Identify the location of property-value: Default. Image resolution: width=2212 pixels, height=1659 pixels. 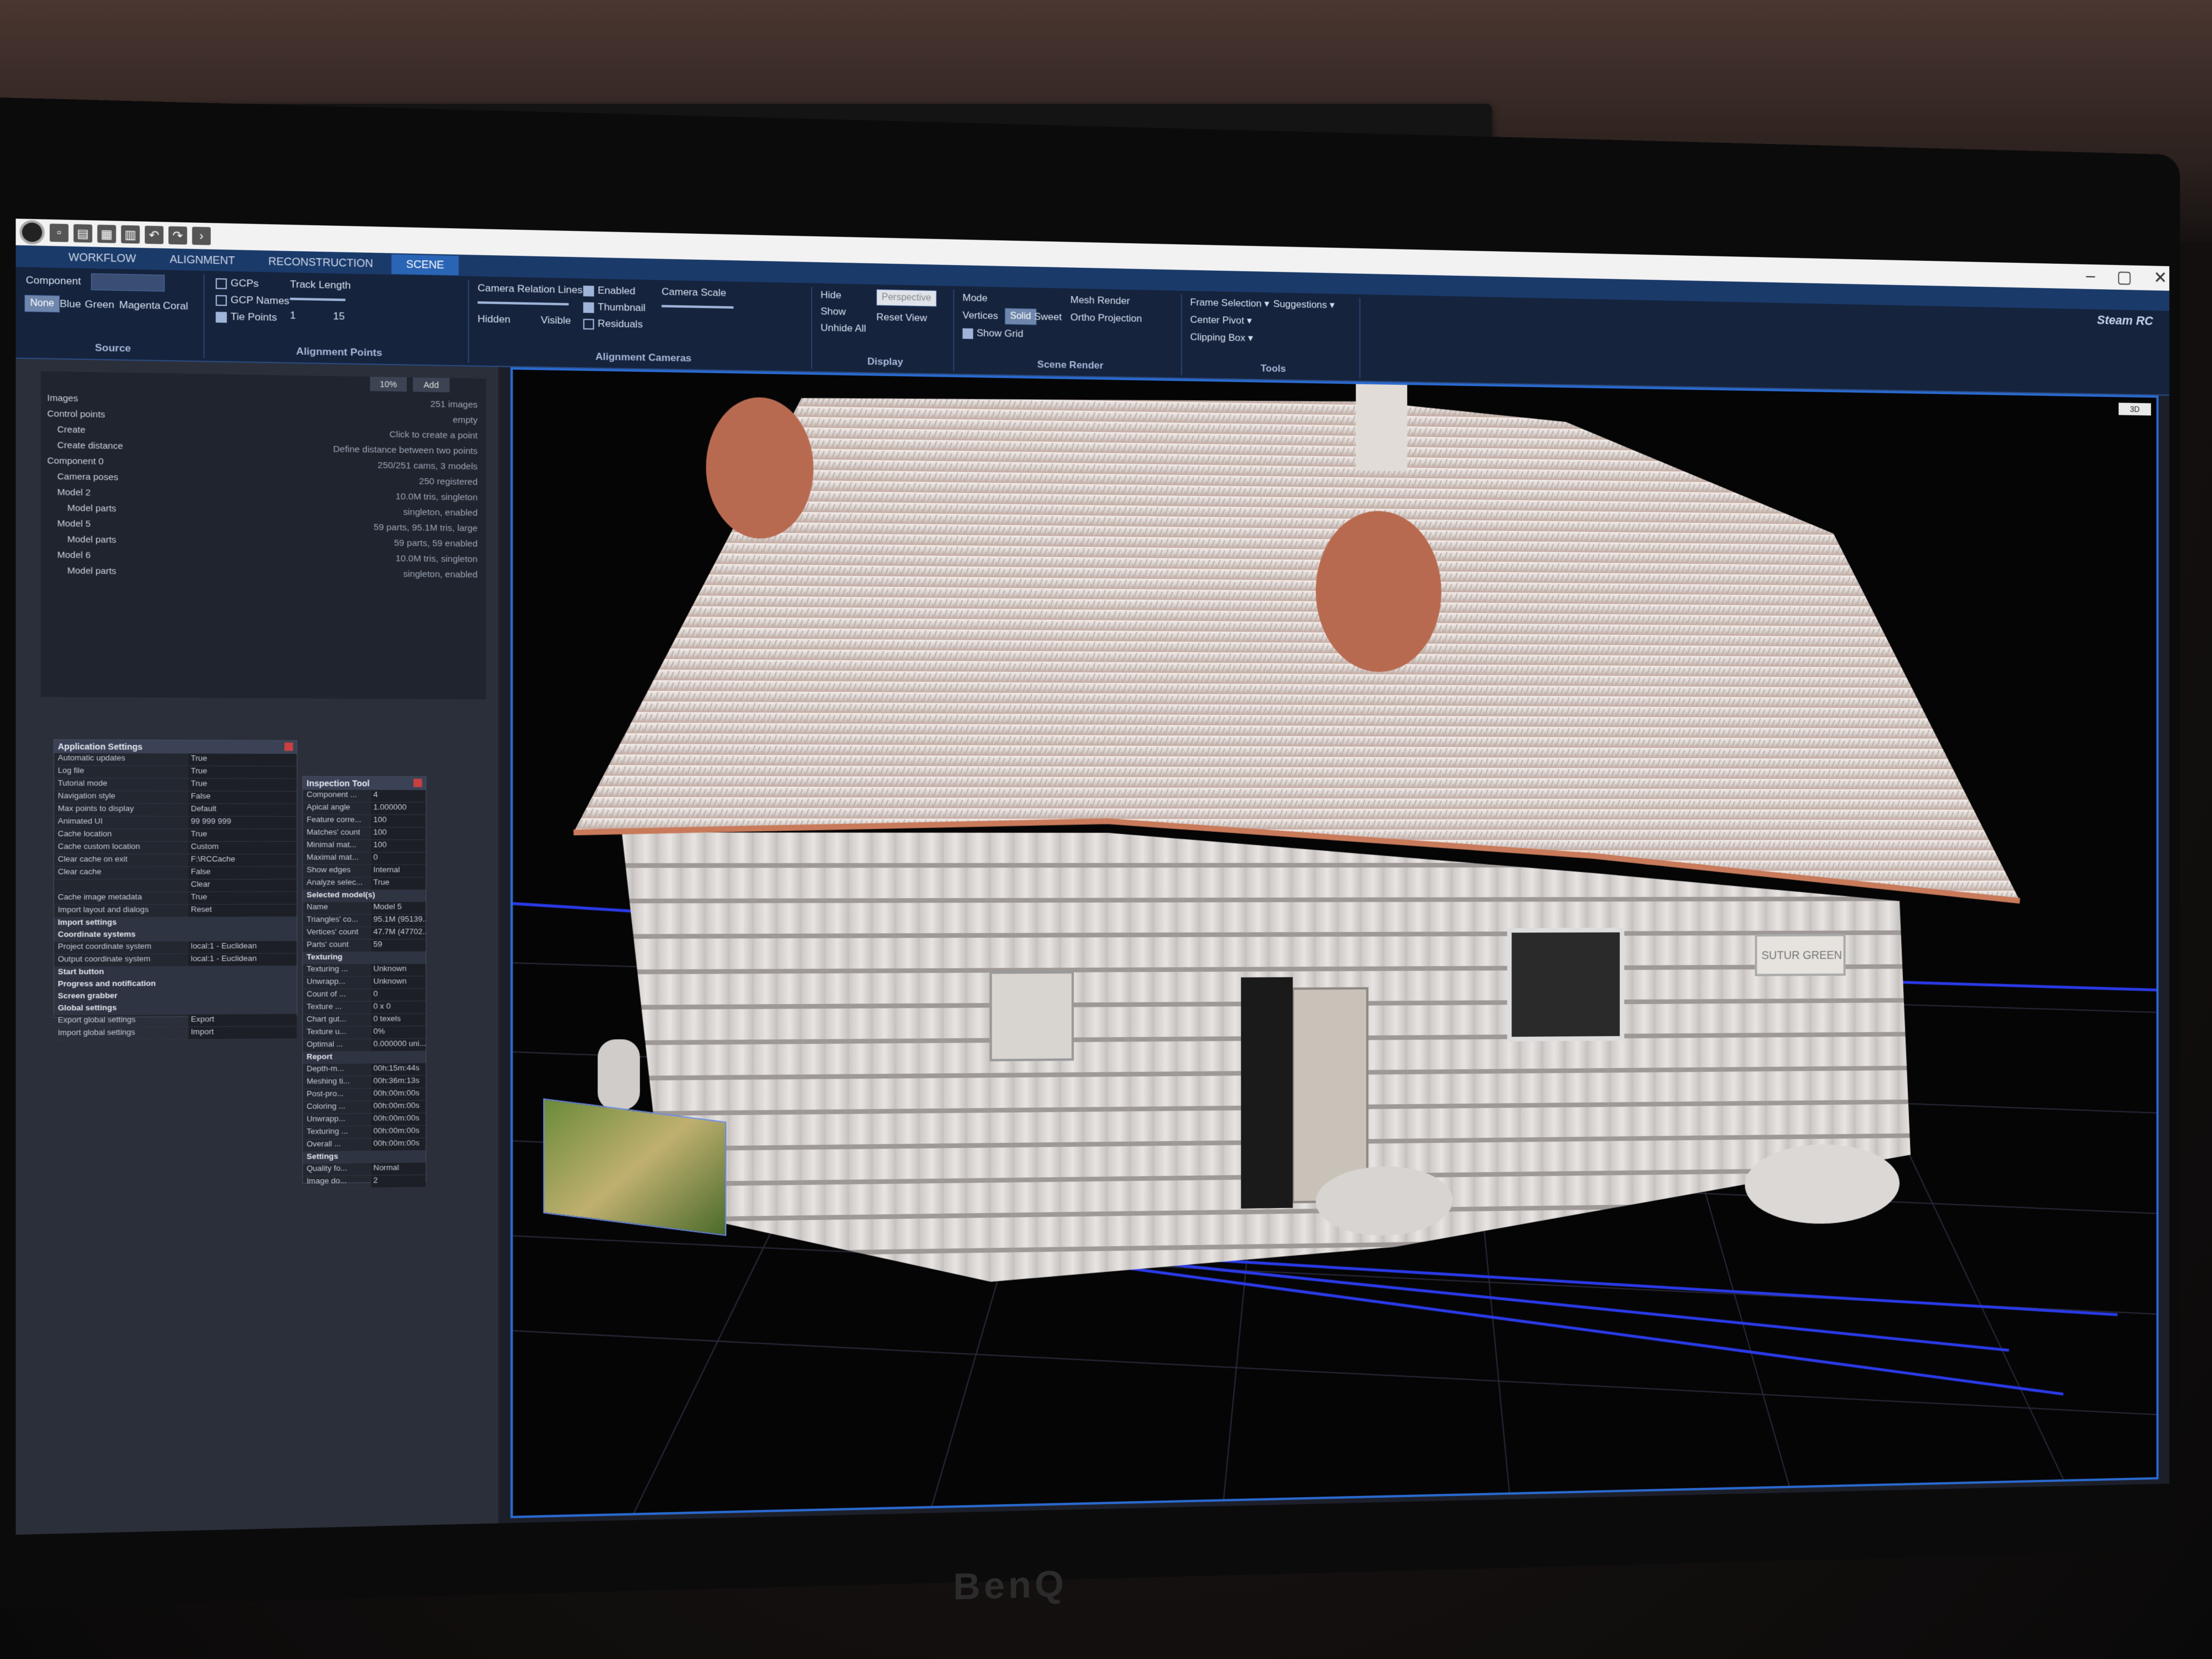
(242, 810).